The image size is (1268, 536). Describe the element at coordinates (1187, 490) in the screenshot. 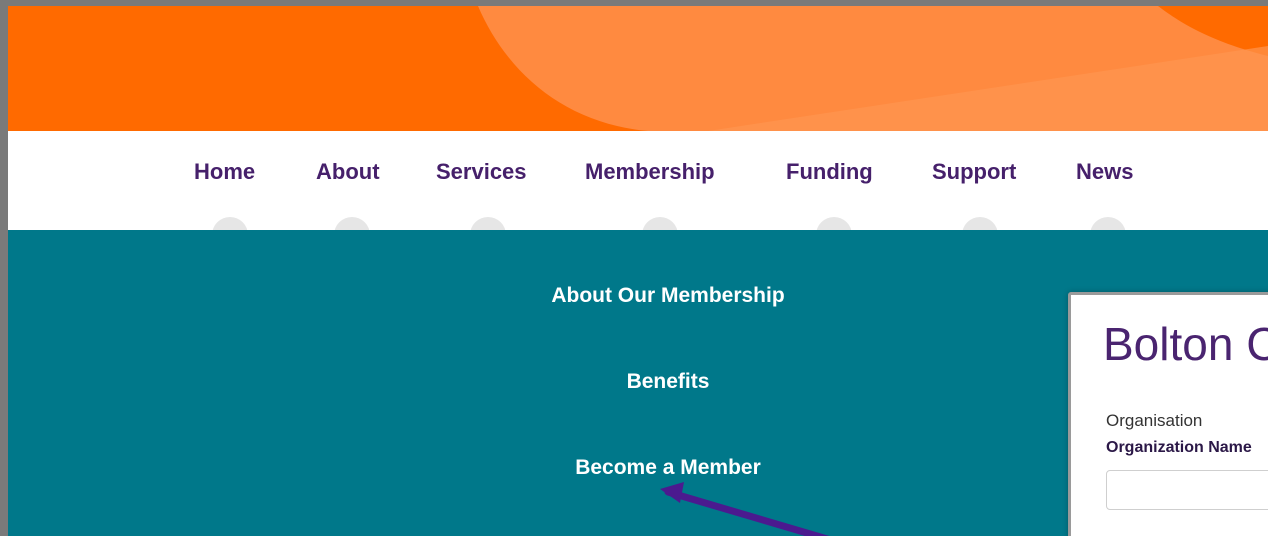

I see `organization-name-input` at that location.